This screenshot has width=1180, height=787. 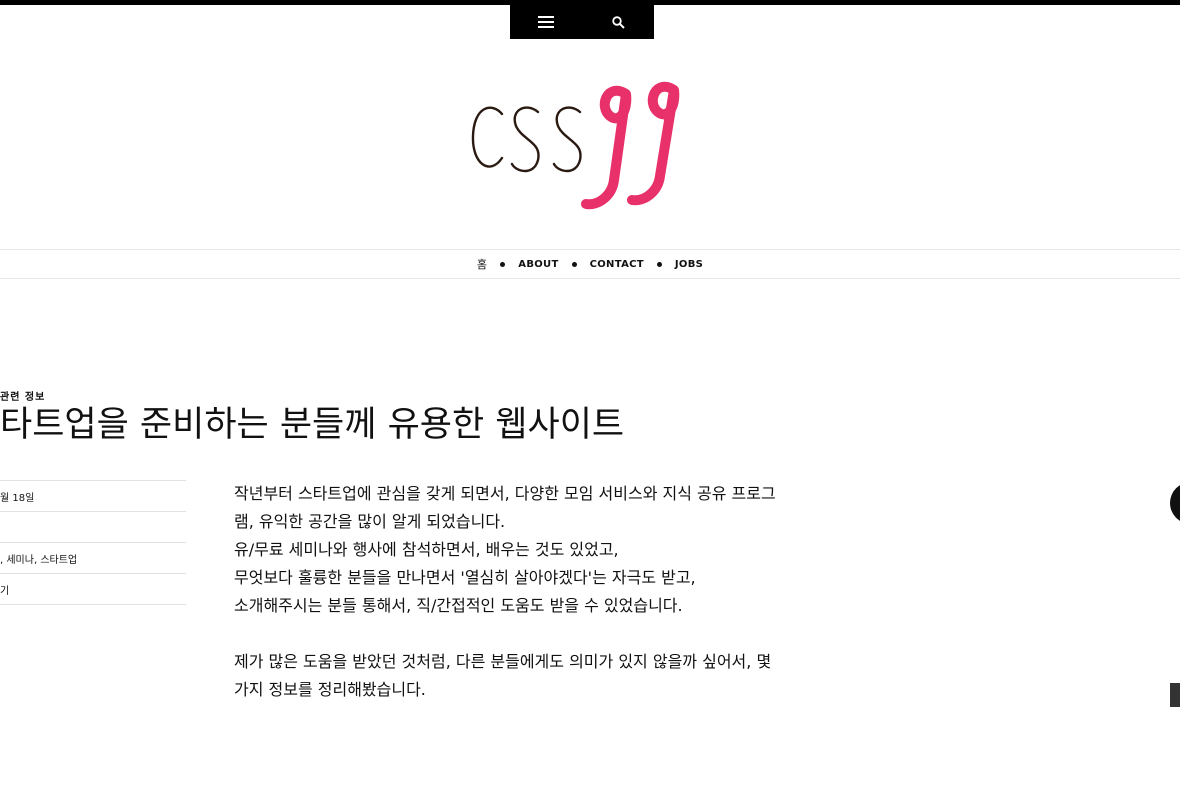 I want to click on post-meta: 월 18일 , 세미나, 스타트업 기, so click(x=93, y=542).